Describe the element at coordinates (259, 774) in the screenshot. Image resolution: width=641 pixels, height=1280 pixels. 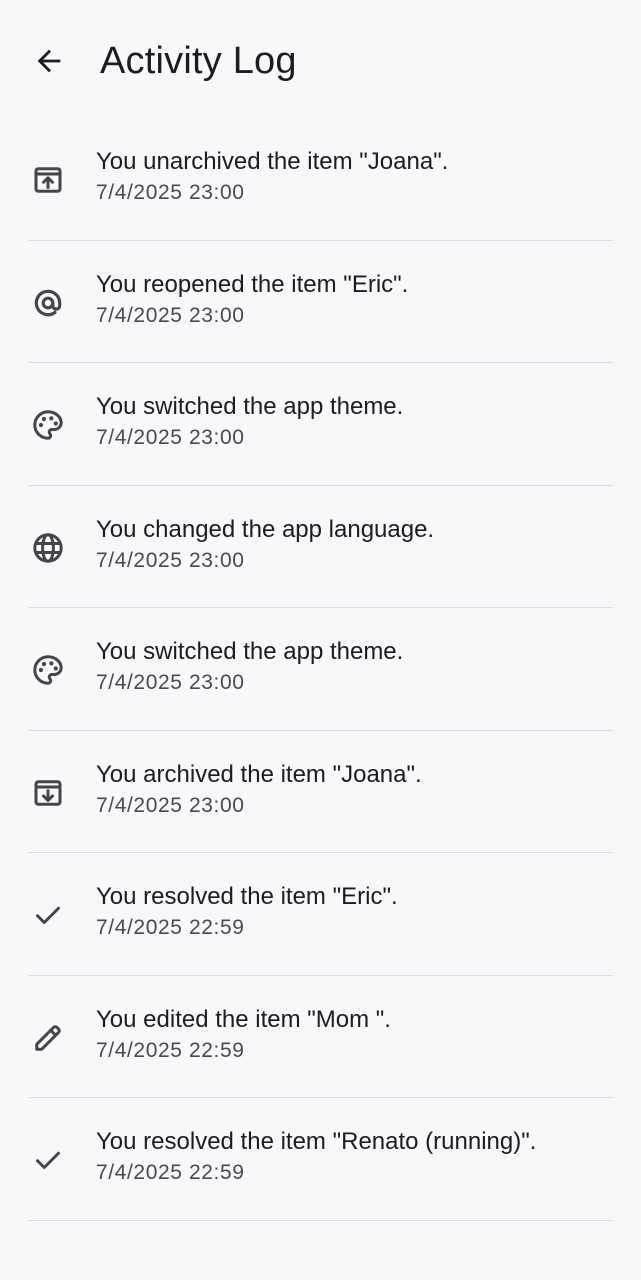
I see `activity-message: You archived the item "Joana".` at that location.